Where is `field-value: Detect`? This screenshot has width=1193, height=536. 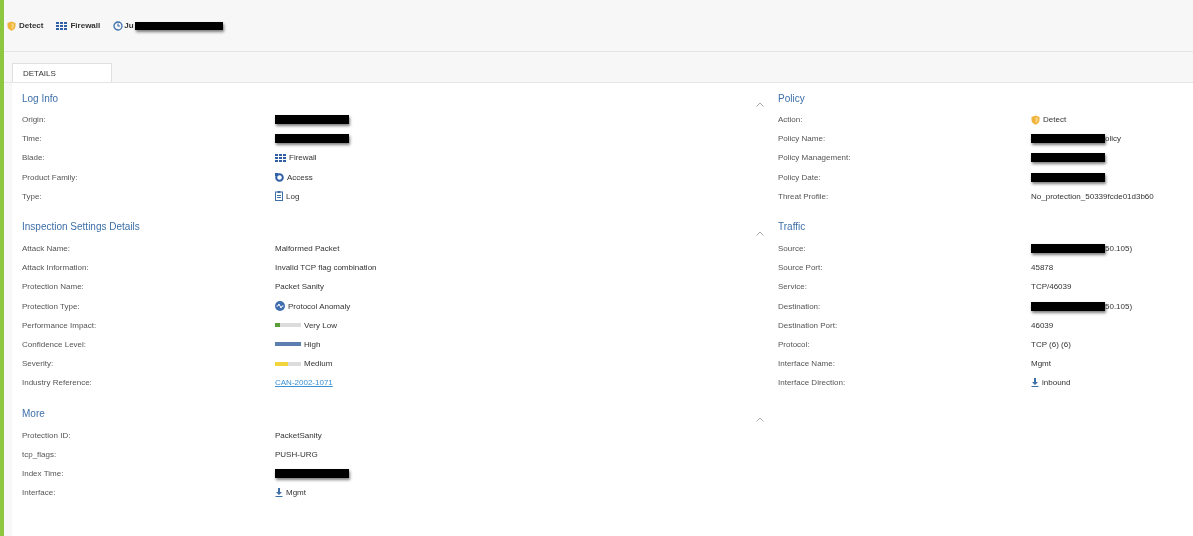 field-value: Detect is located at coordinates (1055, 120).